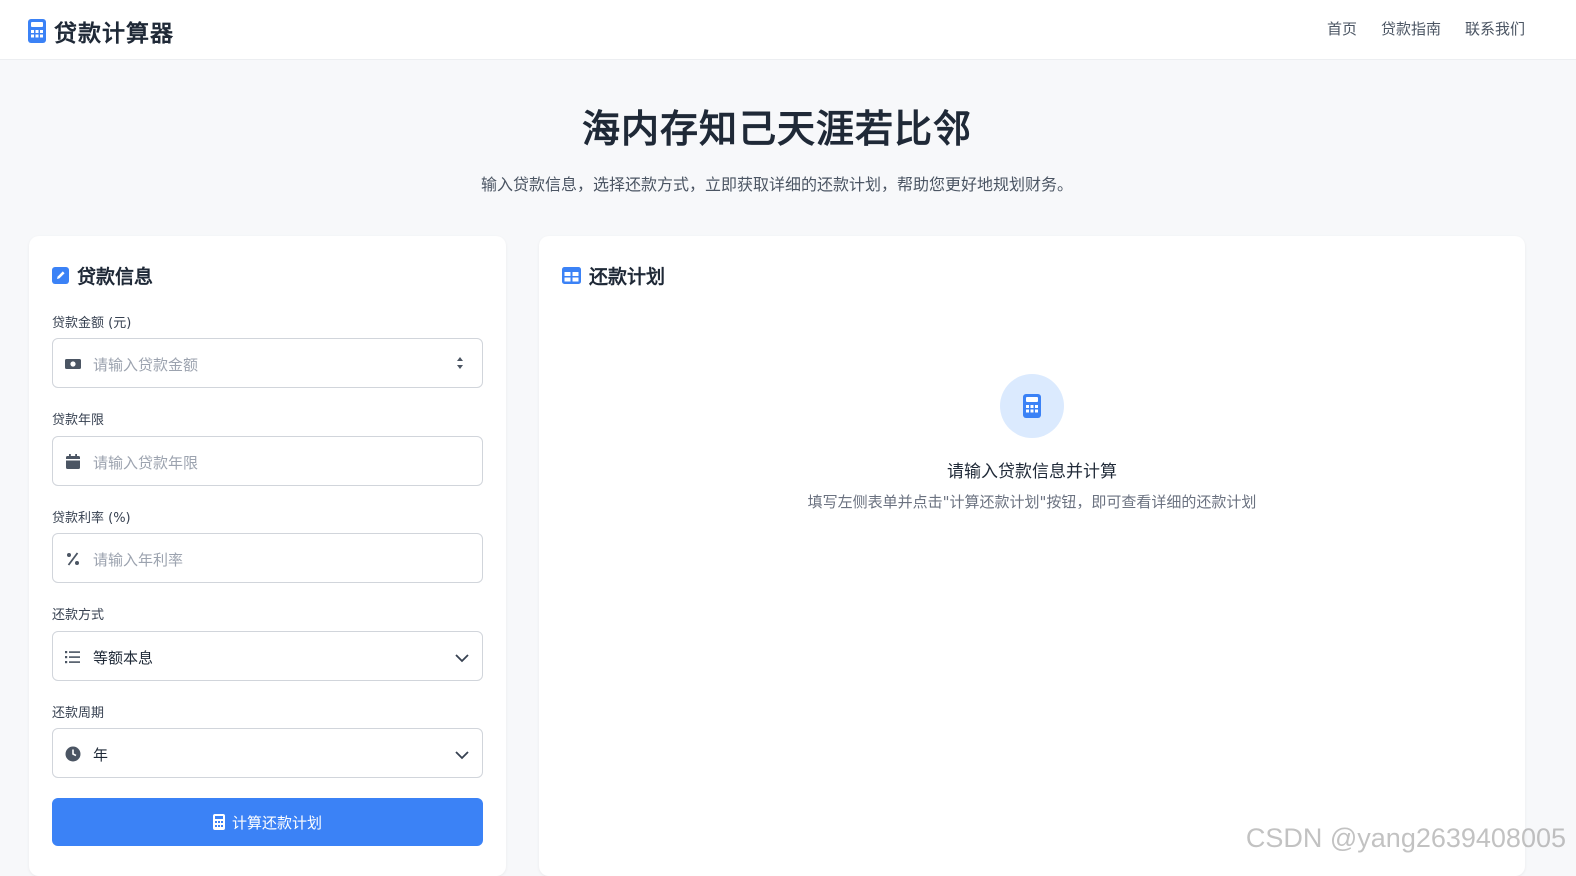 The image size is (1576, 876). What do you see at coordinates (1495, 28) in the screenshot?
I see `nav-contact-link: 联系我们` at bounding box center [1495, 28].